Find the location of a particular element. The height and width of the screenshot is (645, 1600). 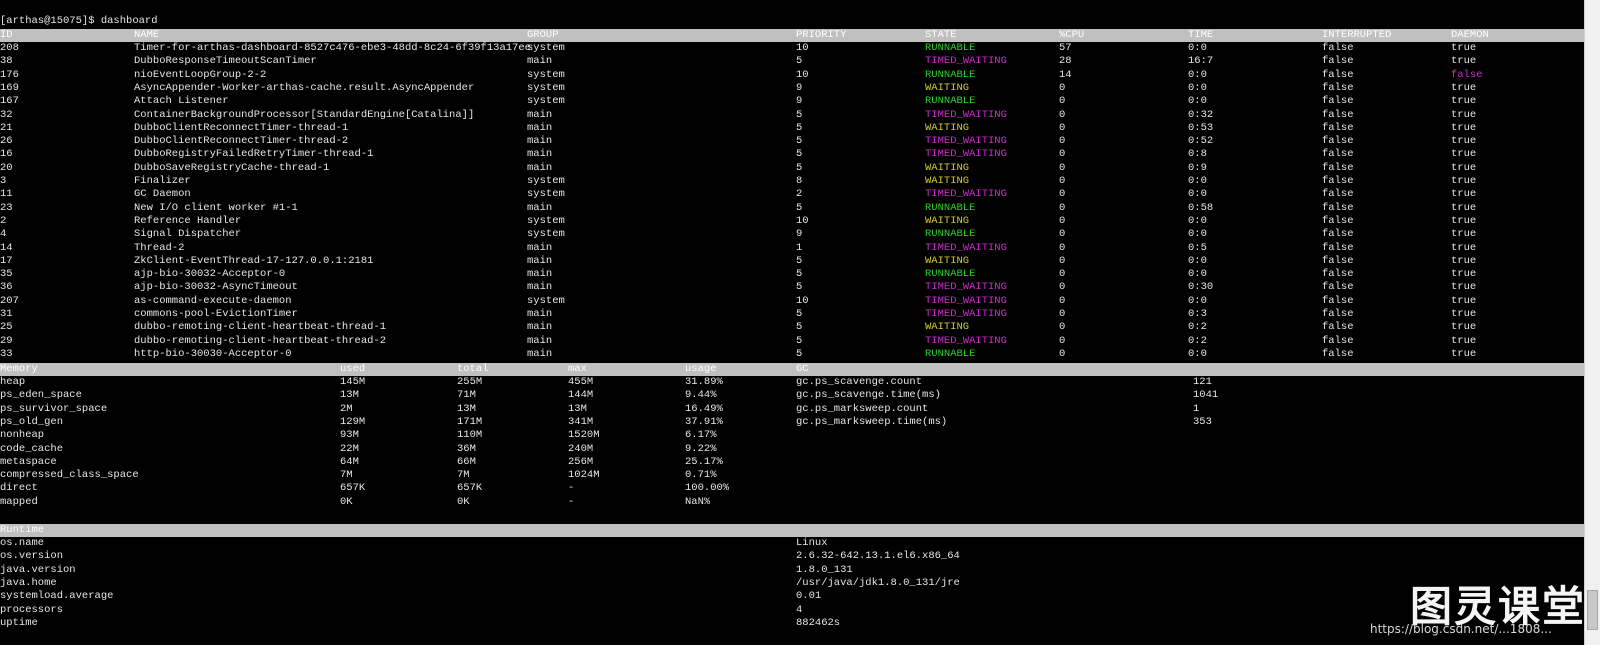

runtime-key: processors is located at coordinates (32, 609).